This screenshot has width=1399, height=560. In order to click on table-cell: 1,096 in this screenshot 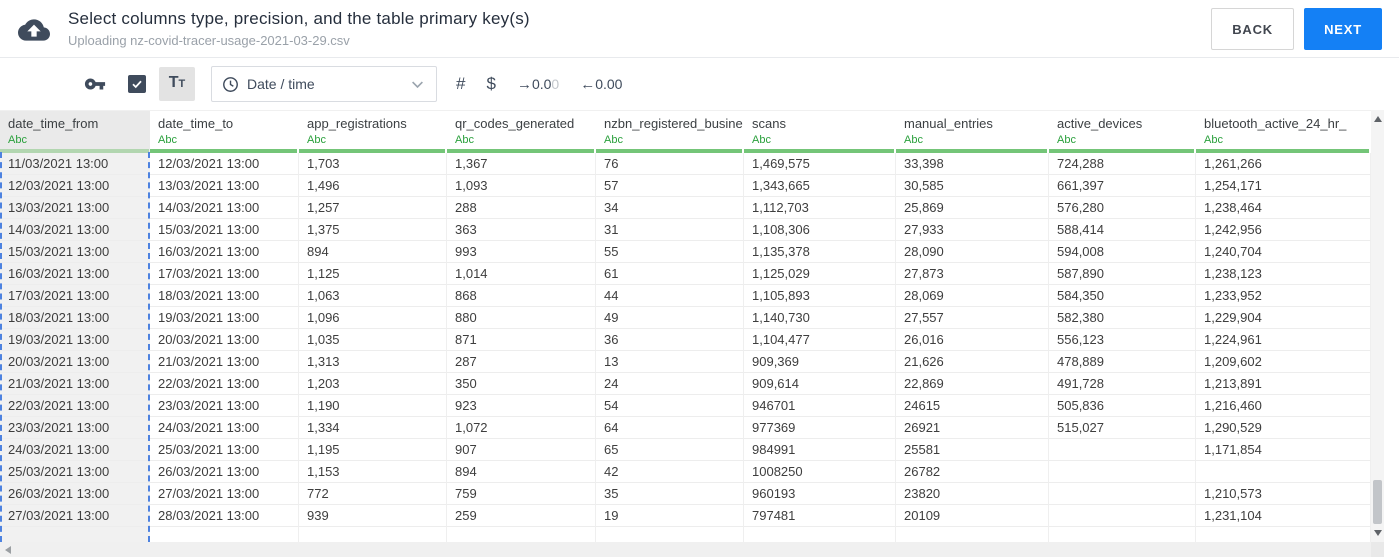, I will do `click(373, 318)`.